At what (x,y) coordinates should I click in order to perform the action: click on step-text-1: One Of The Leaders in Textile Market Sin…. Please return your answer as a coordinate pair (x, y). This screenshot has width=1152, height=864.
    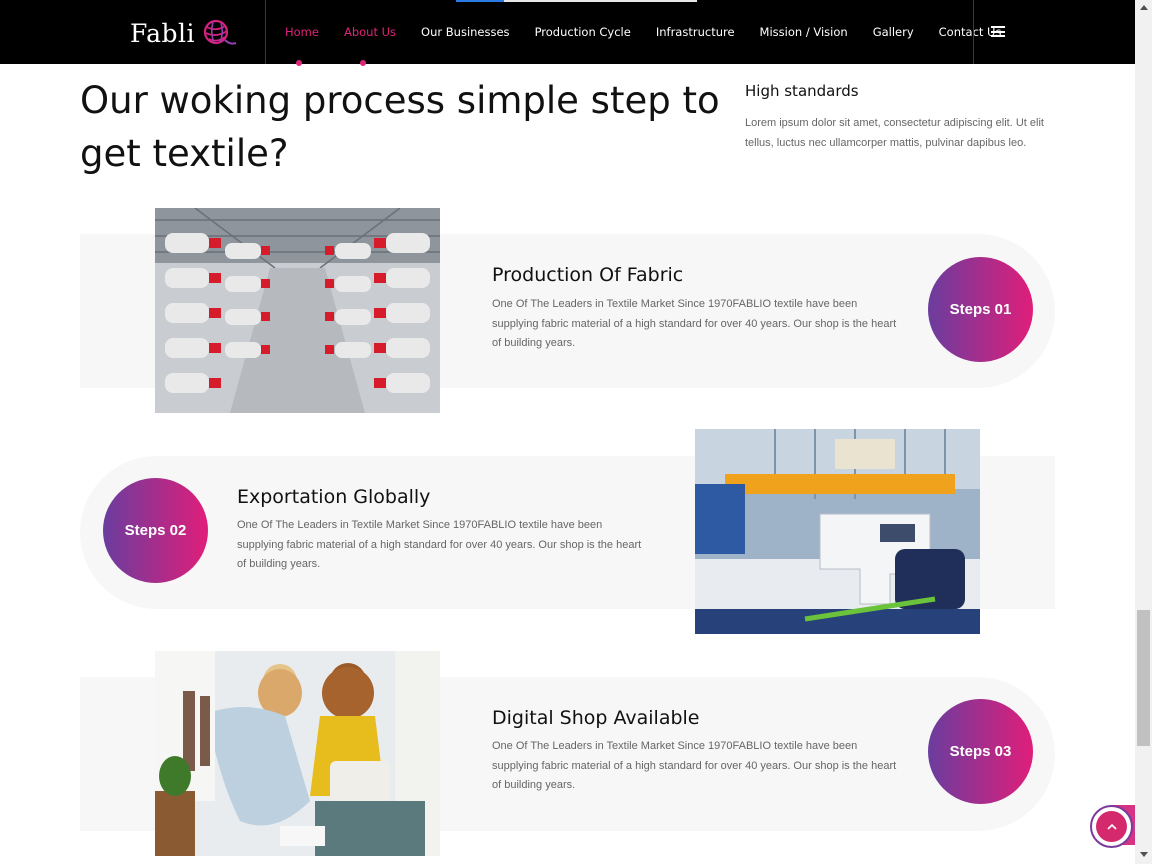
    Looking at the image, I should click on (694, 323).